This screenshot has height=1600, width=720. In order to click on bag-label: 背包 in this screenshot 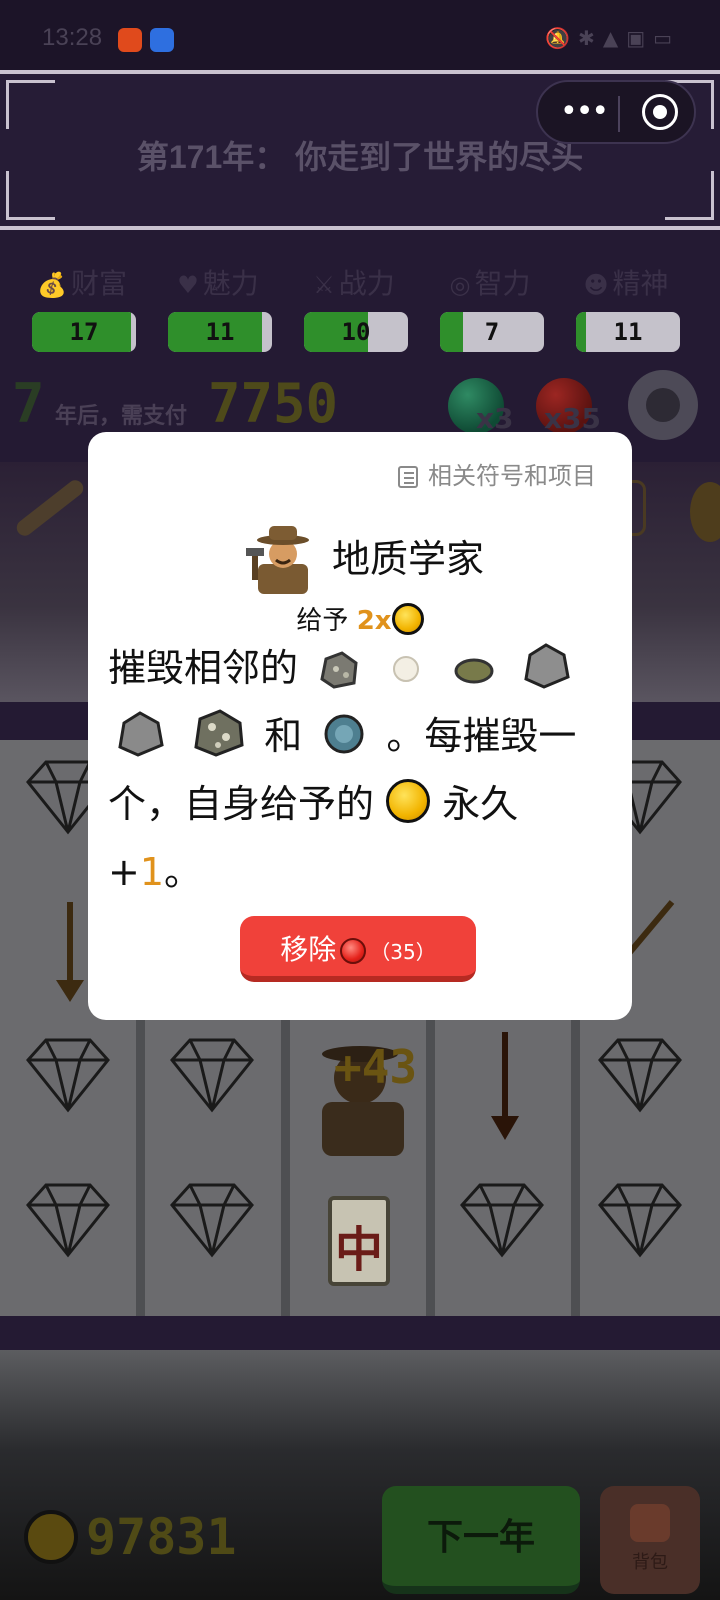, I will do `click(650, 1562)`.